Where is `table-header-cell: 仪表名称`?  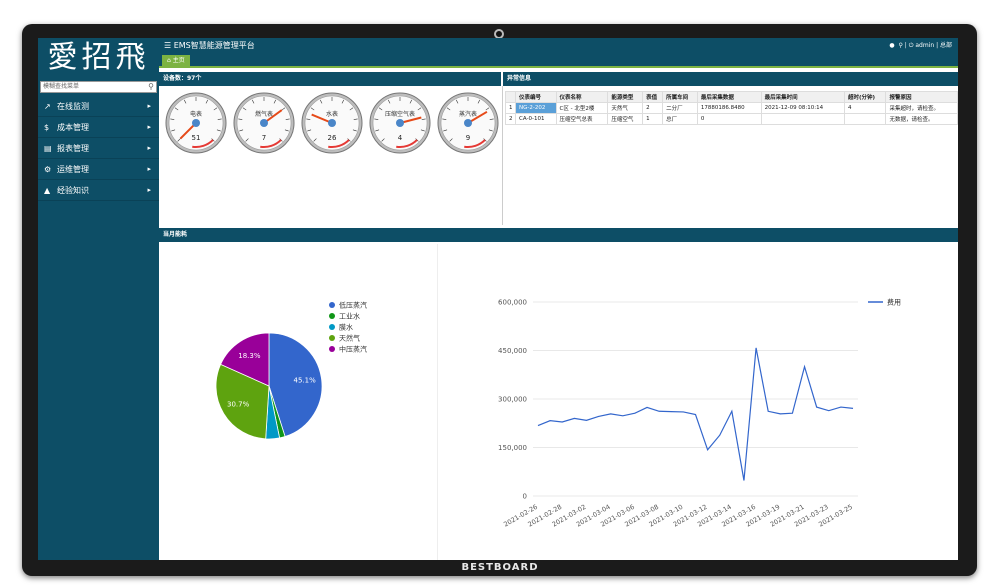
table-header-cell: 仪表名称 is located at coordinates (582, 97).